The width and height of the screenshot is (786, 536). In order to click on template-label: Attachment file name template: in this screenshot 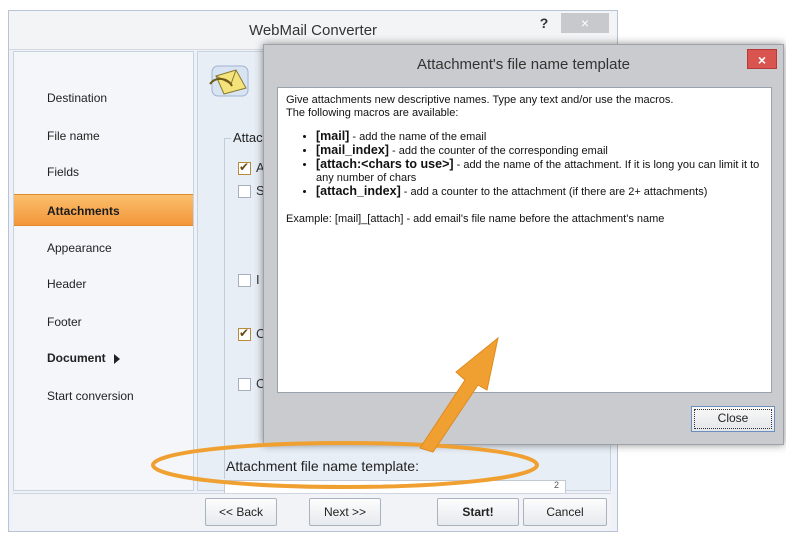, I will do `click(322, 466)`.